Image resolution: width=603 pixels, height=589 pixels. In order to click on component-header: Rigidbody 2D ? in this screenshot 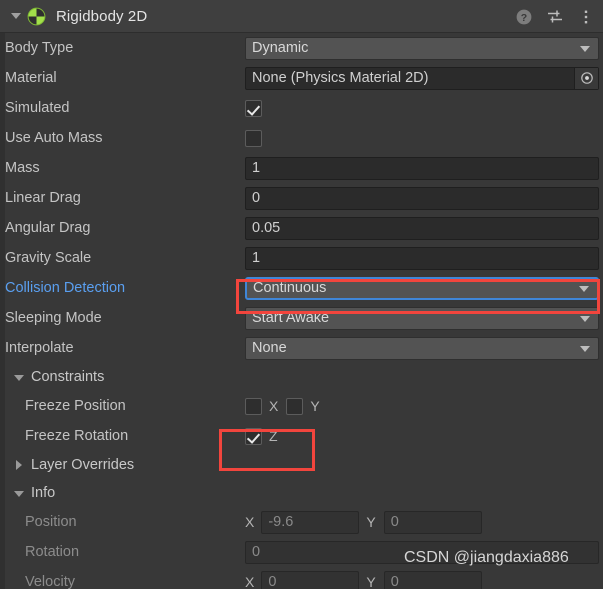, I will do `click(301, 16)`.